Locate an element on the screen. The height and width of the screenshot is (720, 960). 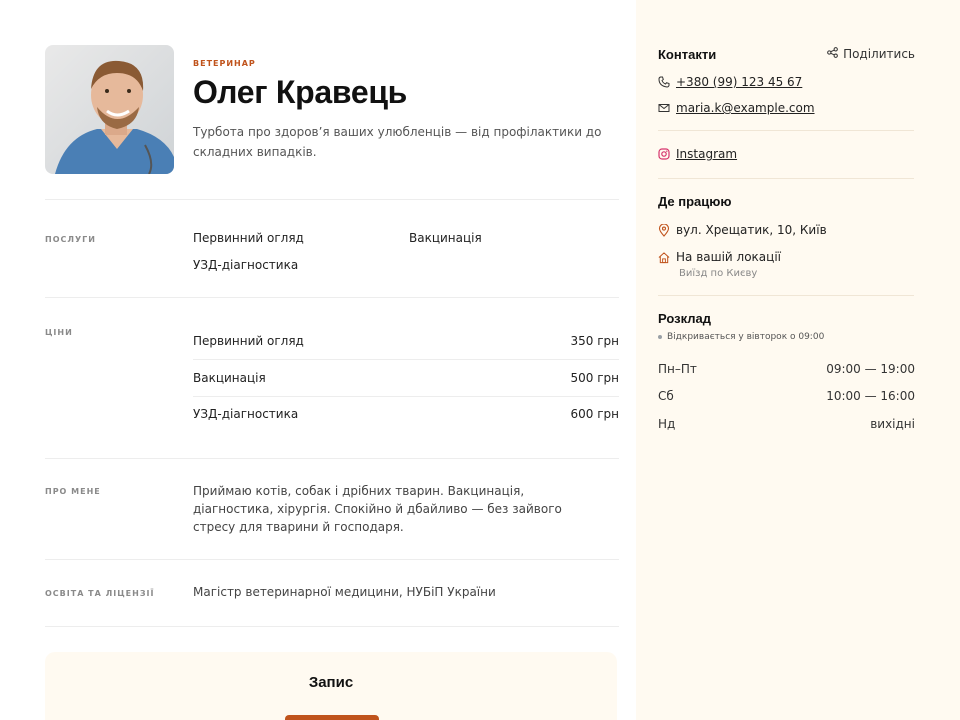
price-value: 350 грн is located at coordinates (595, 341).